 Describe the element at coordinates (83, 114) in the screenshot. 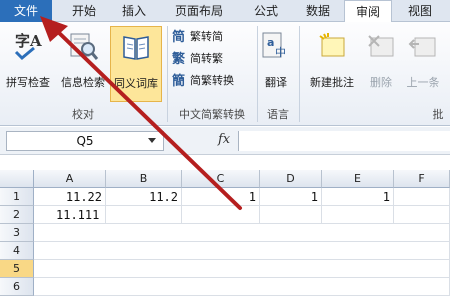

I see `group-label-proofing: 校对` at that location.